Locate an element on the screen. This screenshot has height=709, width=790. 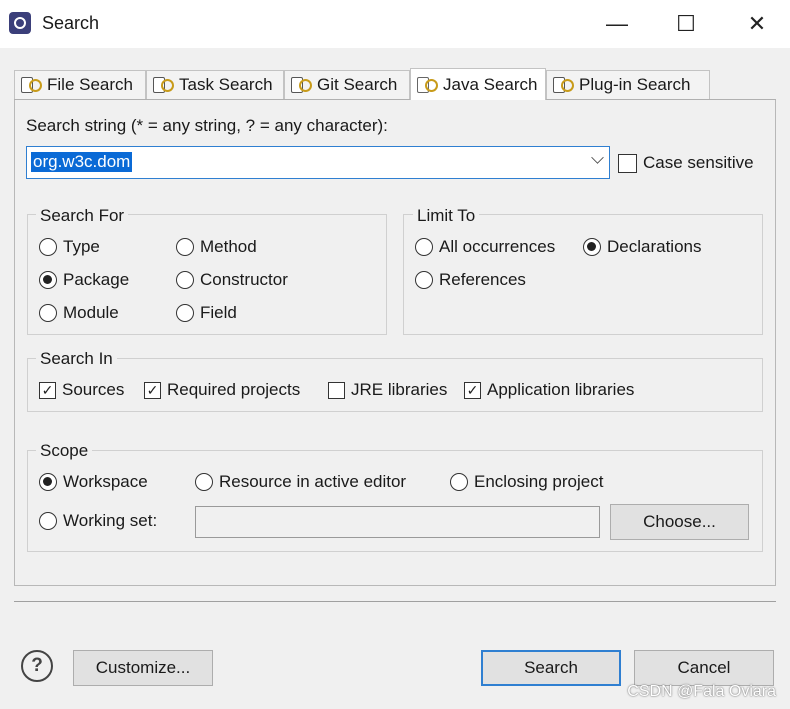
search-for-type: Type is located at coordinates (69, 247).